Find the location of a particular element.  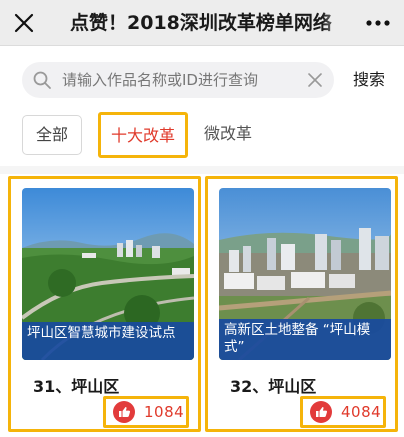

page-title: 点赞！2018深圳改革榜单网络 is located at coordinates (201, 23).